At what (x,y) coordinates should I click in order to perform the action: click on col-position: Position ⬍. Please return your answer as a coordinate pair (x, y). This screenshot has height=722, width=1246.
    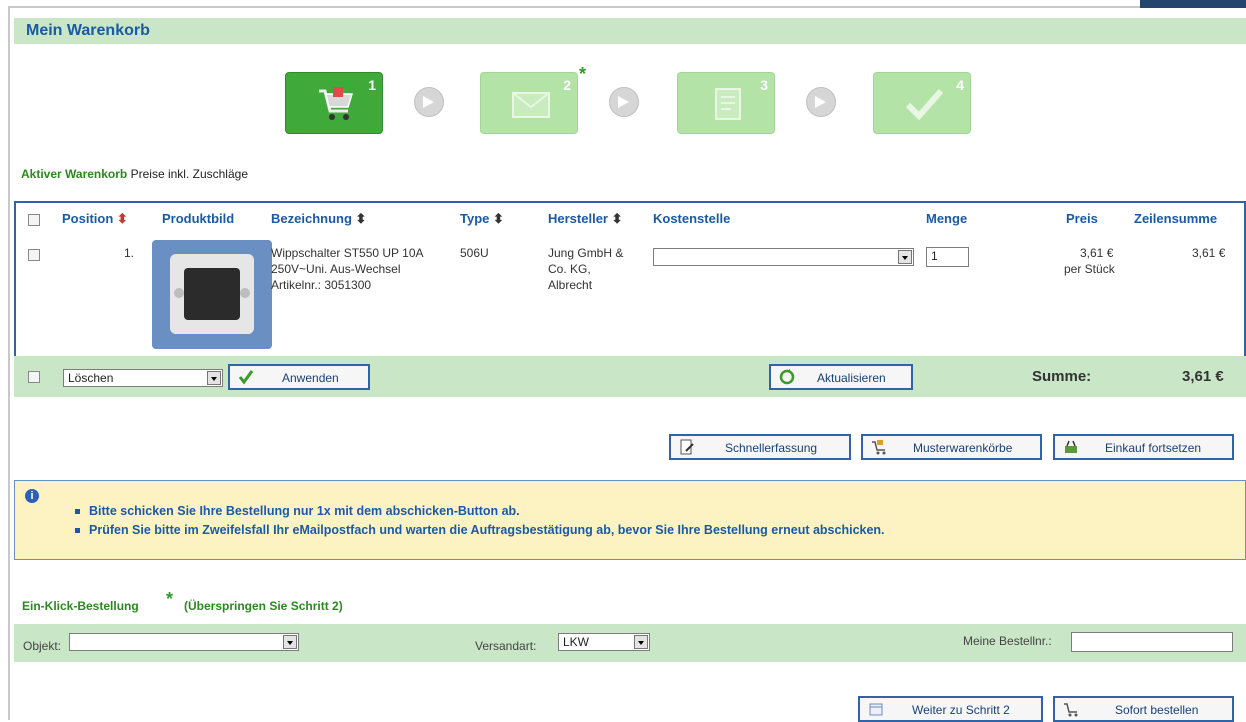
    Looking at the image, I should click on (95, 219).